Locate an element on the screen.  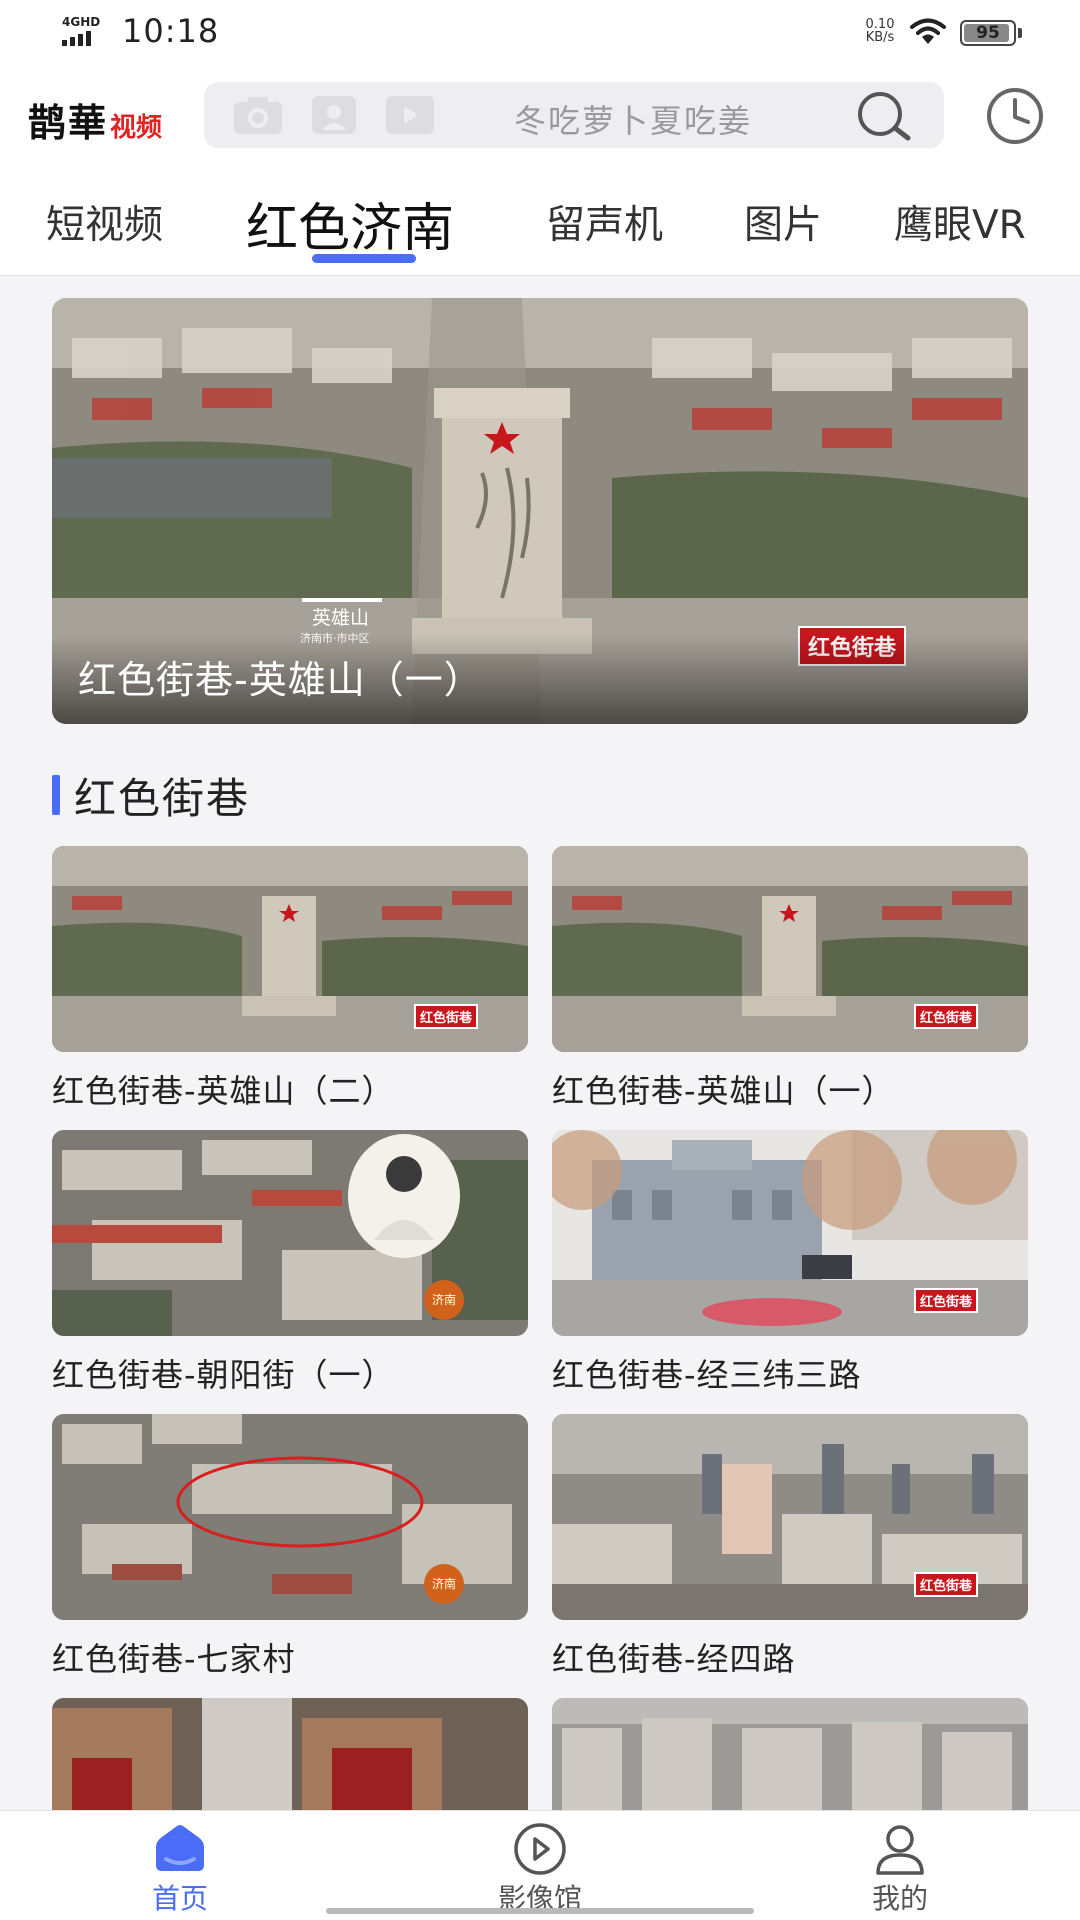
clock-icon is located at coordinates (1015, 116).